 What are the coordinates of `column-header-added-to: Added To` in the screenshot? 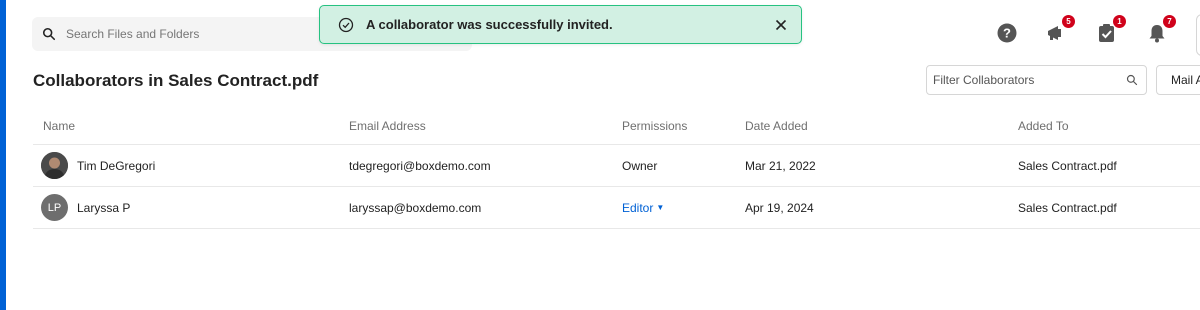 It's located at (1043, 125).